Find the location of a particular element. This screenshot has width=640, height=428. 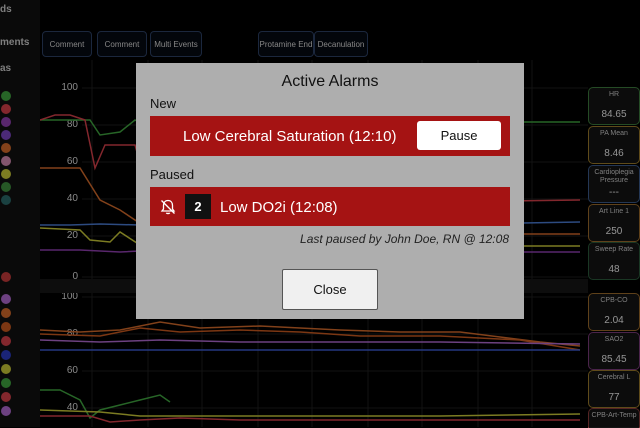

bell-off-icon is located at coordinates (168, 207).